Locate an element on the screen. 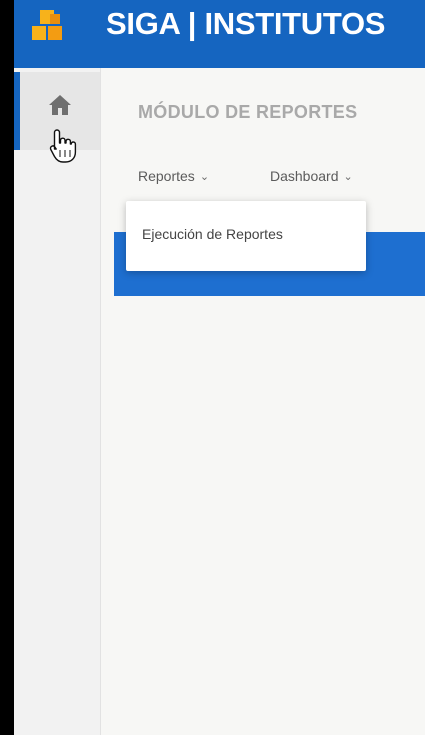 This screenshot has height=735, width=425. home-icon is located at coordinates (60, 105).